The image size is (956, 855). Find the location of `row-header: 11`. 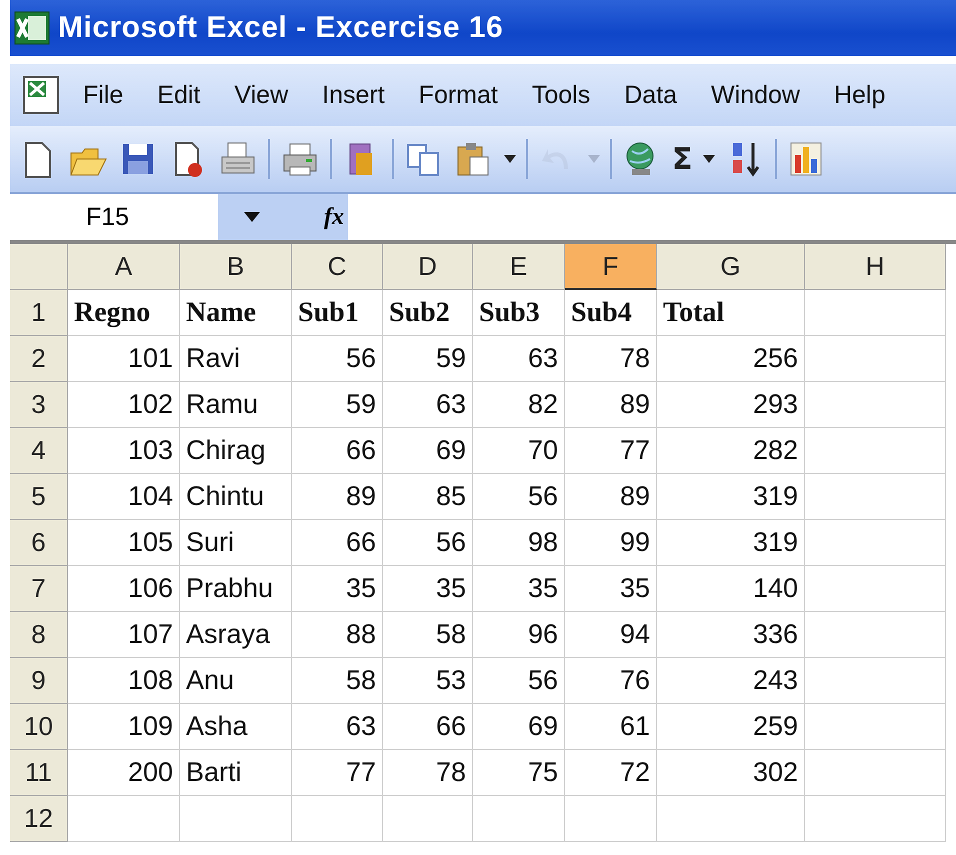

row-header: 11 is located at coordinates (39, 773).